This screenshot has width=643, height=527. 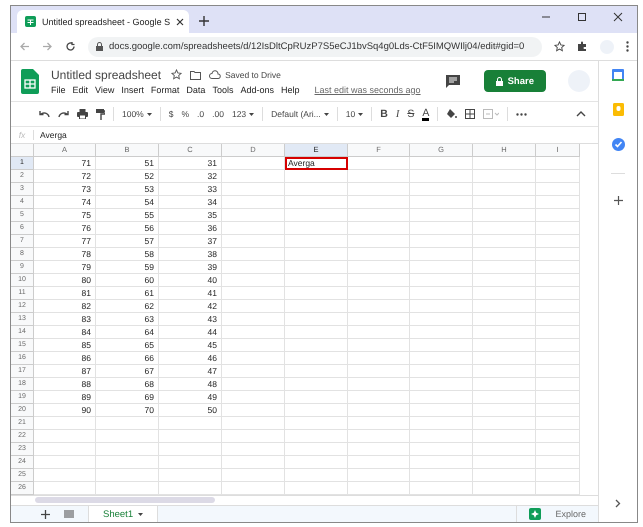 What do you see at coordinates (125, 500) in the screenshot?
I see `scrollbar-thumb` at bounding box center [125, 500].